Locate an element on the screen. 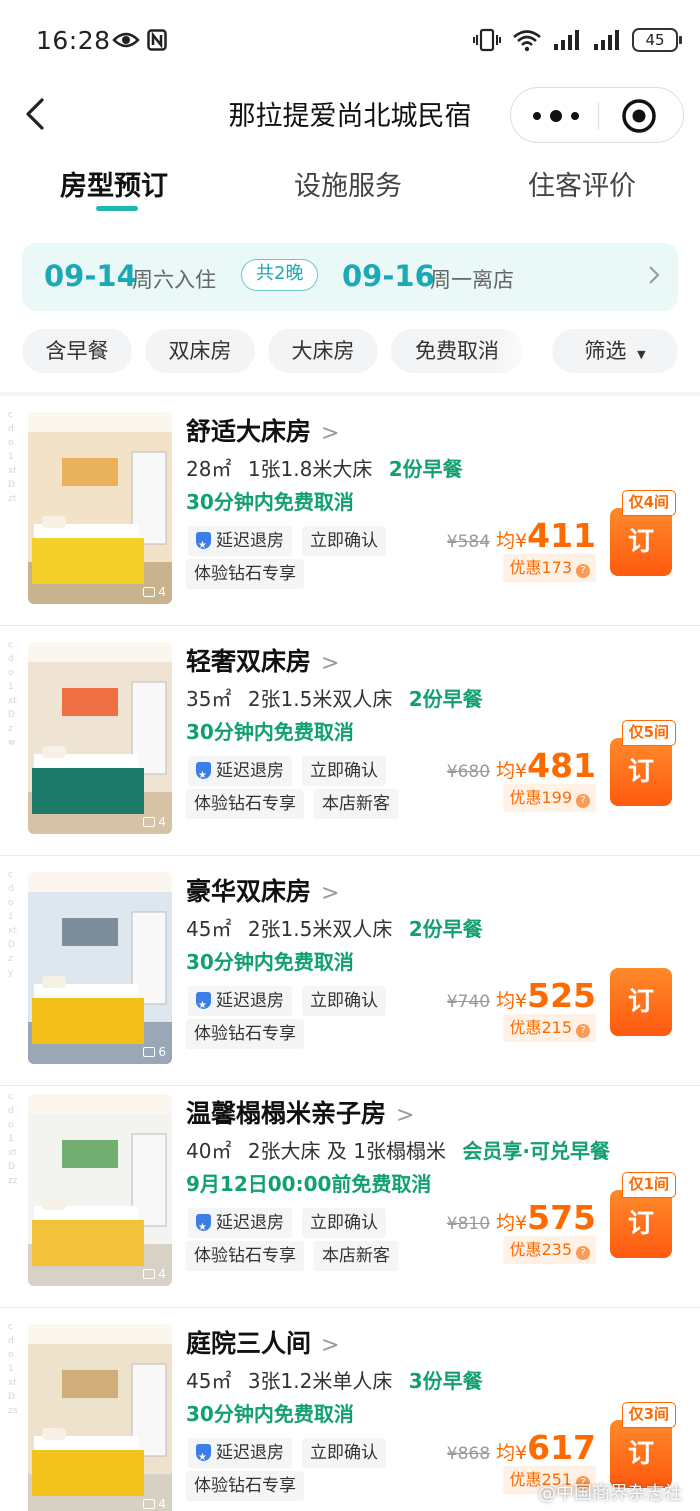 This screenshot has height=1511, width=700. discount-label: 优惠199 is located at coordinates (540, 797).